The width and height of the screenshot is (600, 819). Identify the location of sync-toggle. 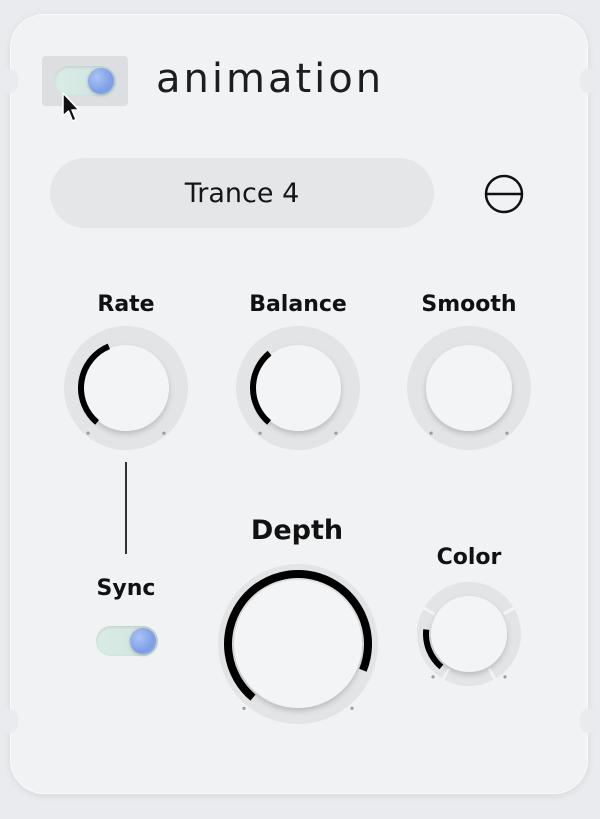
(127, 641).